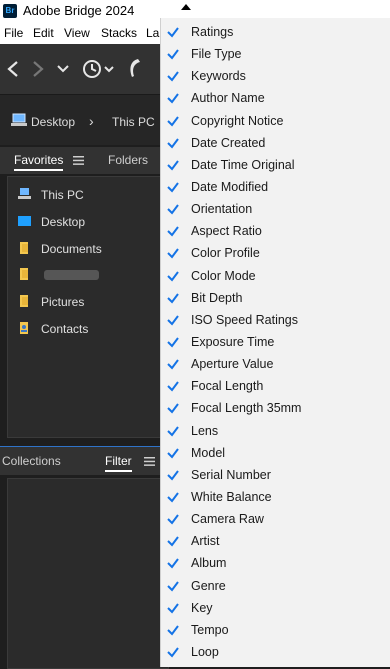 Image resolution: width=390 pixels, height=669 pixels. I want to click on favorite-documents: Documents, so click(88, 249).